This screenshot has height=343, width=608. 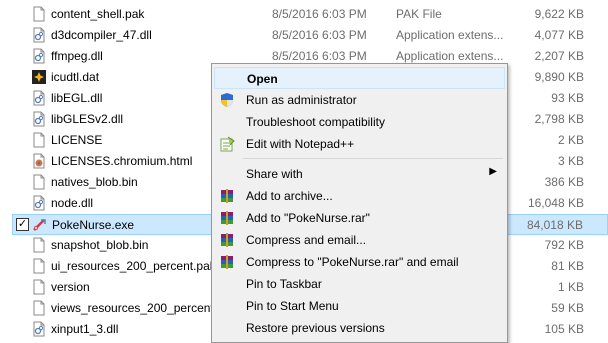 I want to click on file-name: content_shell.pak, so click(x=98, y=14).